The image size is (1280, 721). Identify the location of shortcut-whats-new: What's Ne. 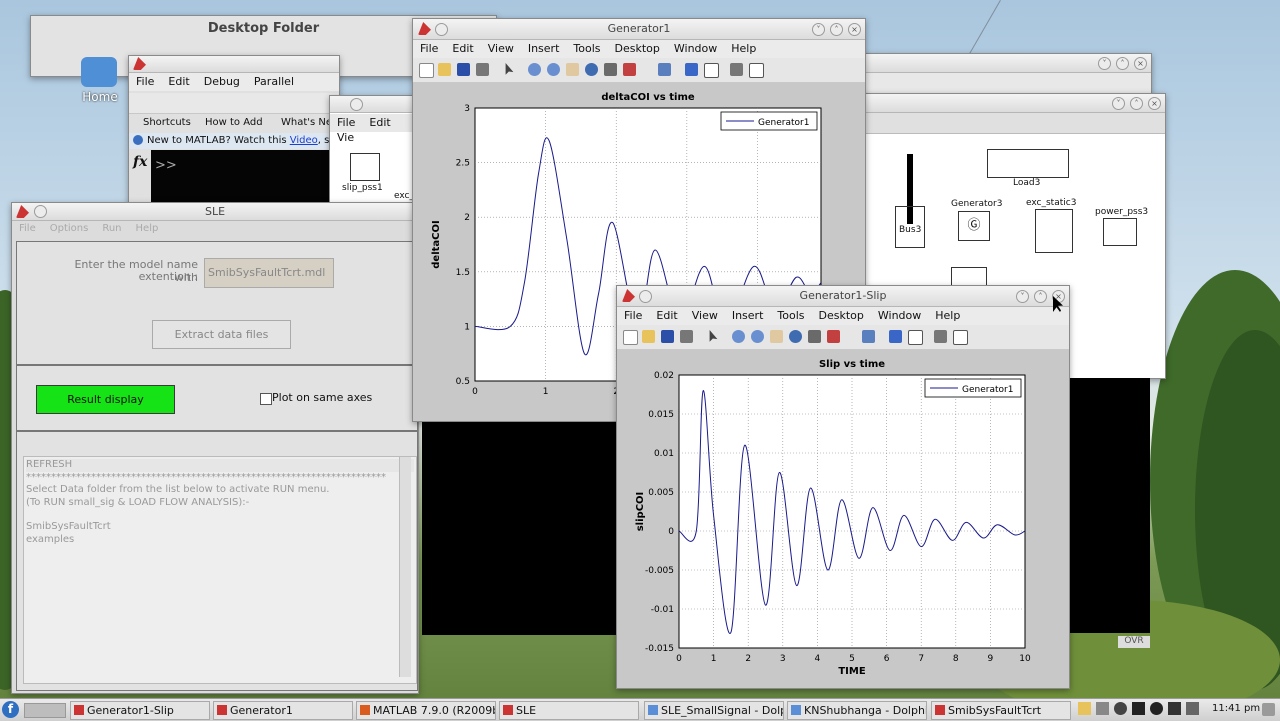
(306, 122).